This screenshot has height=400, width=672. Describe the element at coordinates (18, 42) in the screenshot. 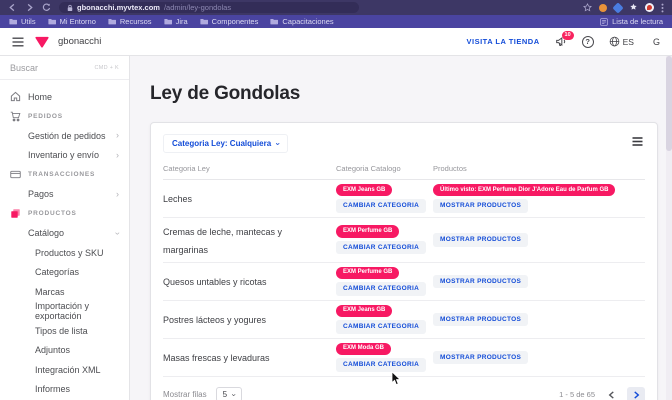

I see `menu-icon` at that location.